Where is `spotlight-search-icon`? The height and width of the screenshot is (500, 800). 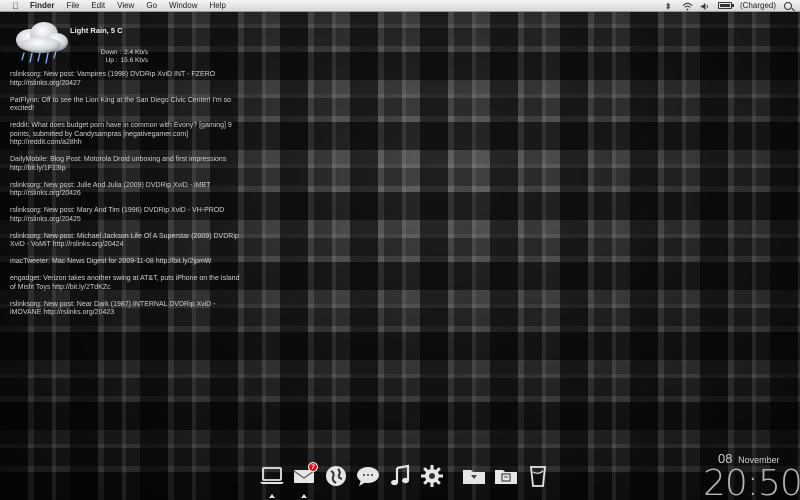
spotlight-search-icon is located at coordinates (788, 5).